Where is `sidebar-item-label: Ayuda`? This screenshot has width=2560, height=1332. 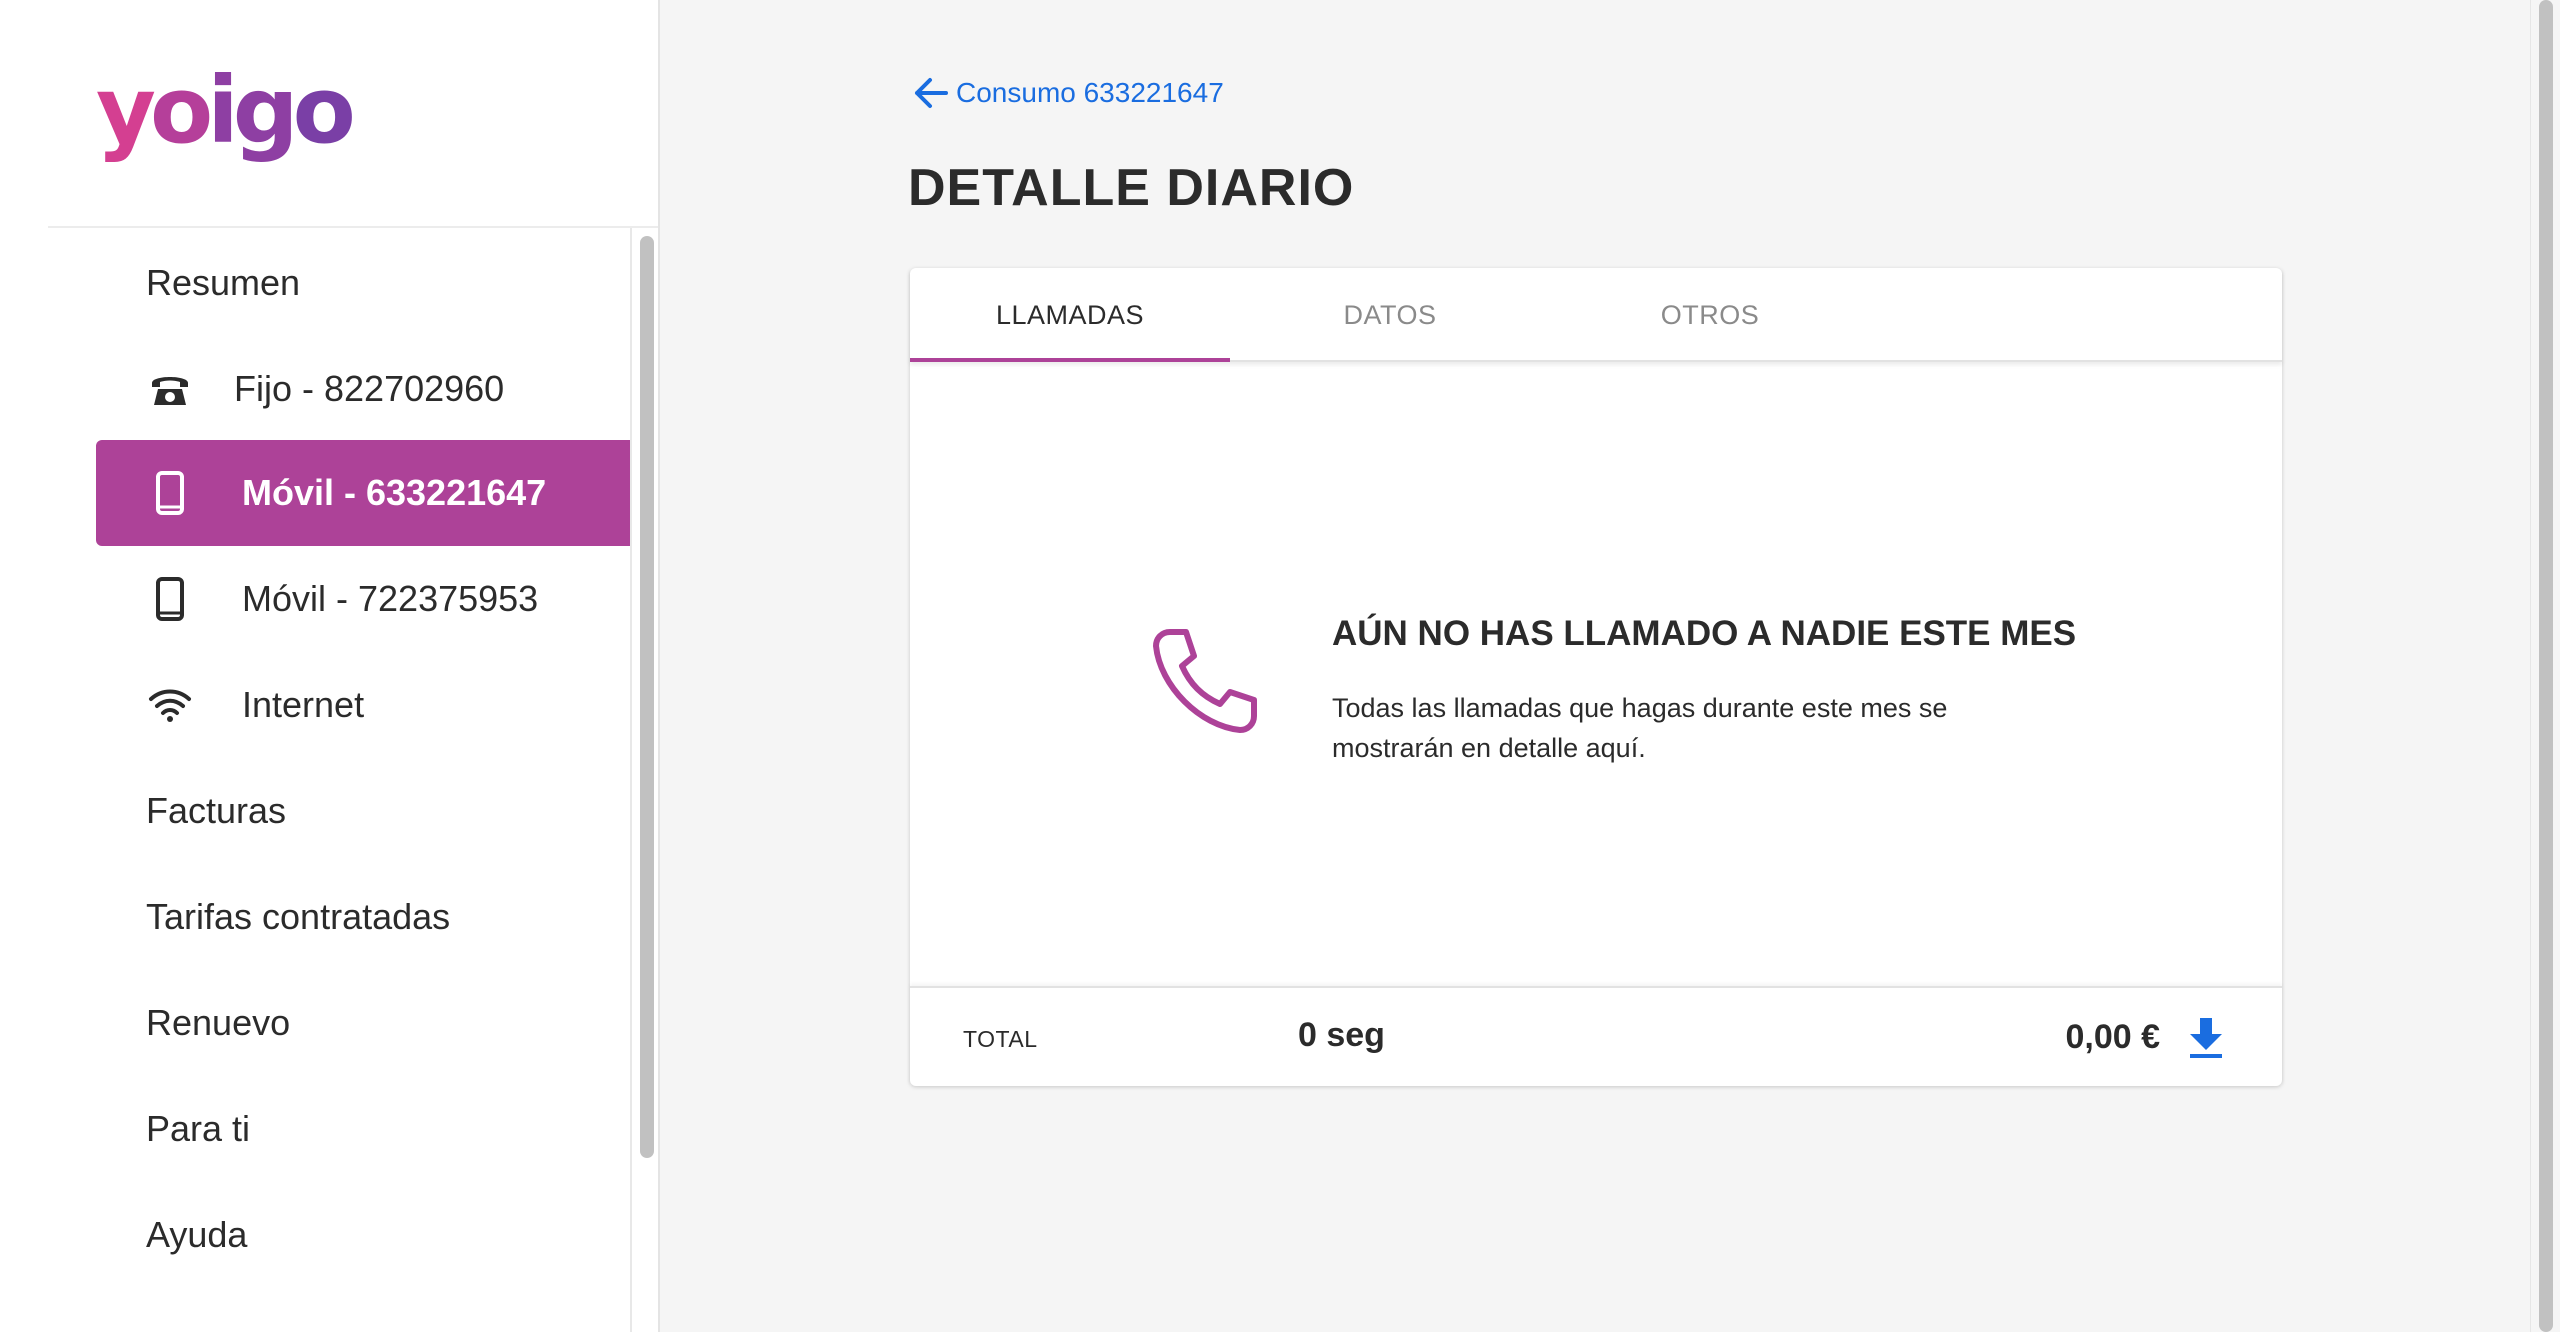 sidebar-item-label: Ayuda is located at coordinates (197, 1234).